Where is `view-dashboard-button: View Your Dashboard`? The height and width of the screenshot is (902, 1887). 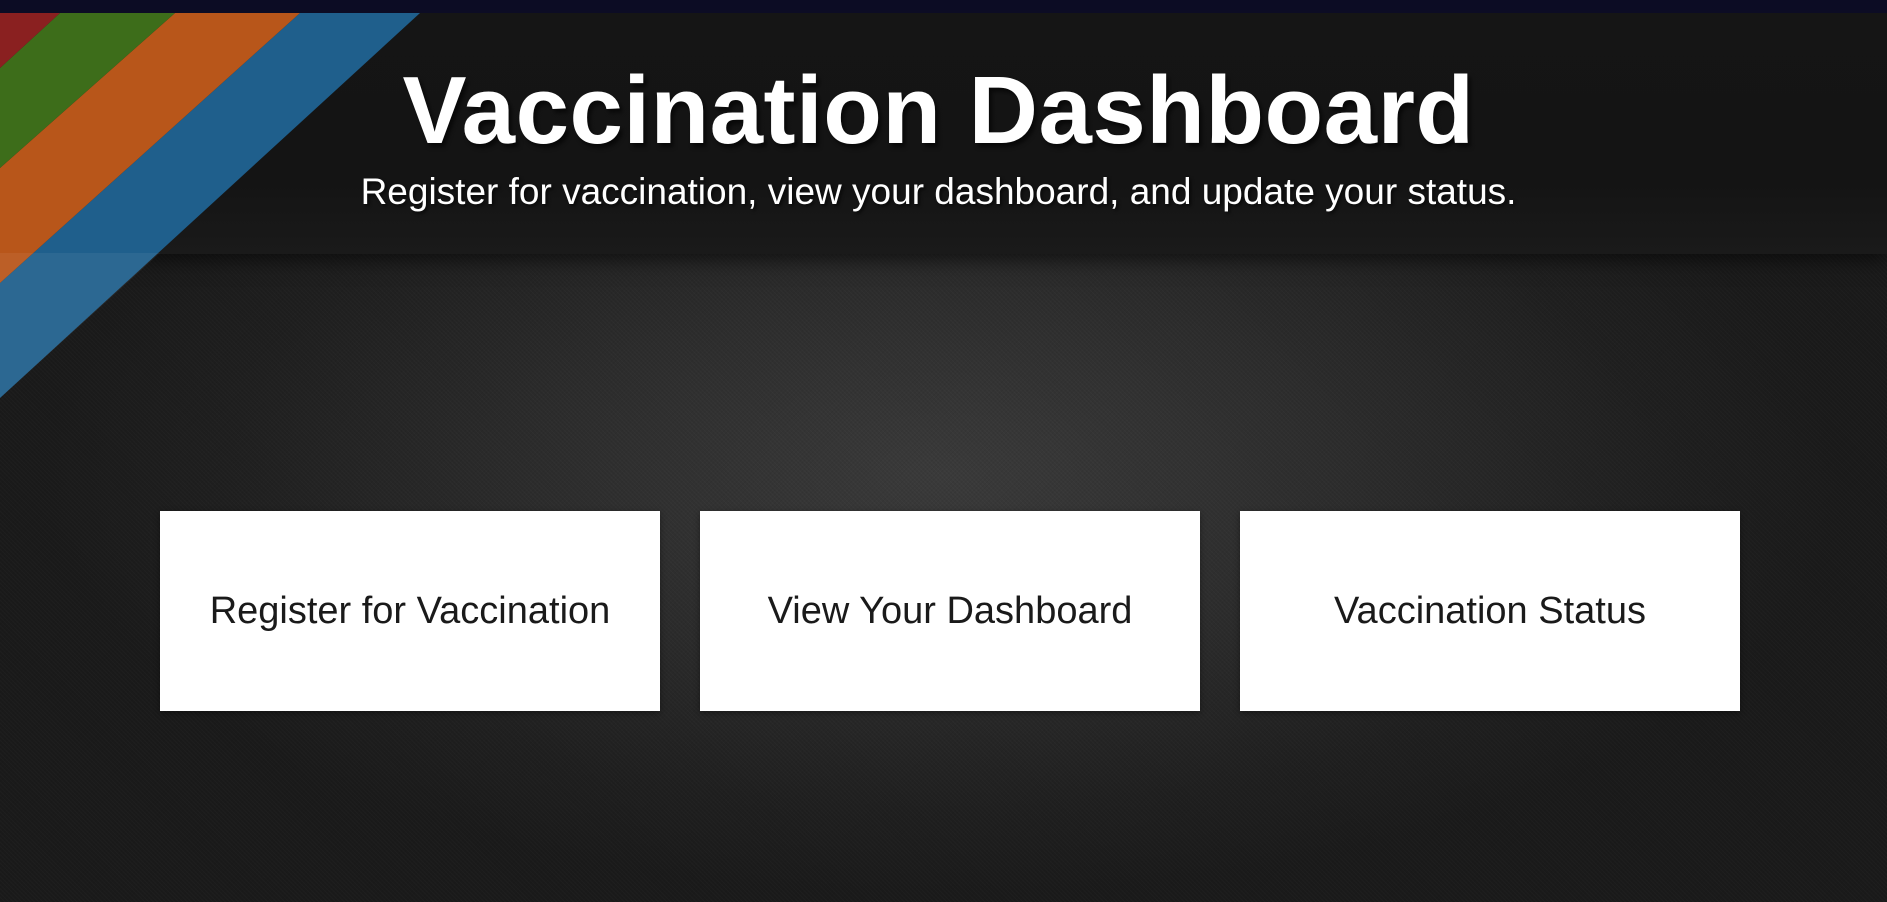 view-dashboard-button: View Your Dashboard is located at coordinates (950, 611).